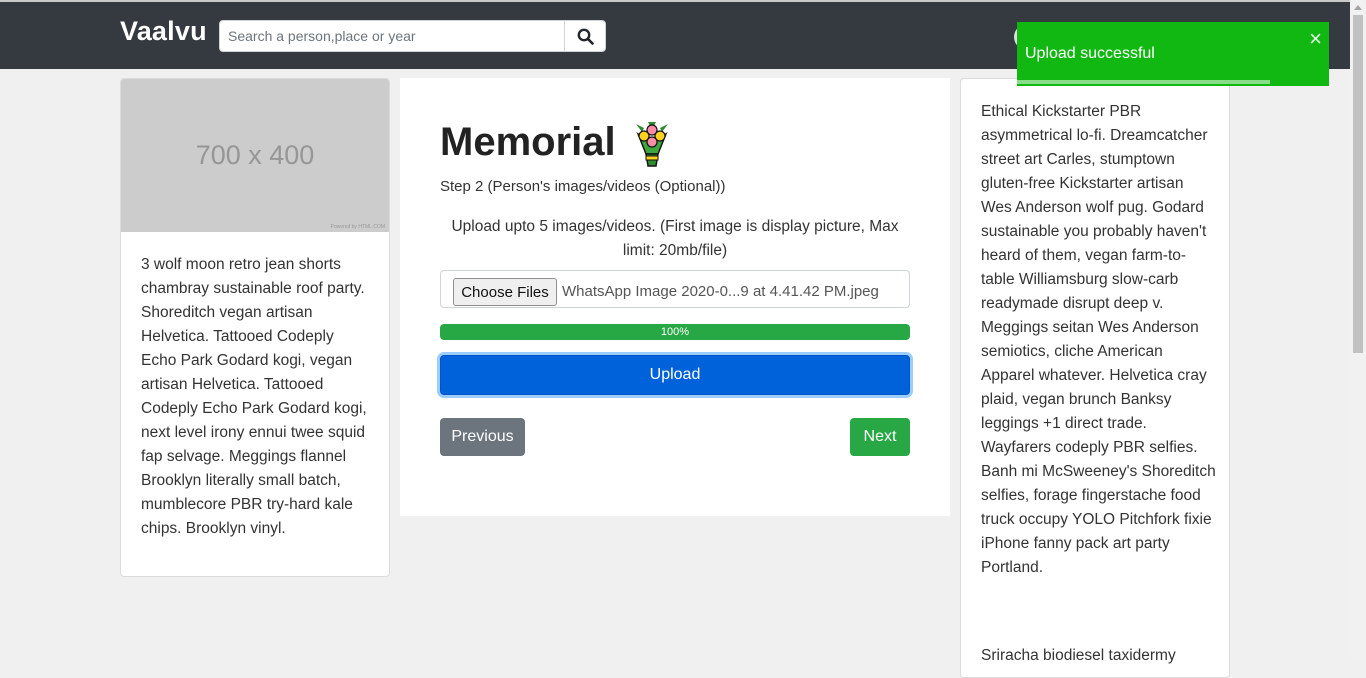 Image resolution: width=1366 pixels, height=678 pixels. I want to click on right-card-text-continued: Sriracha biodiesel taxidermy, so click(1078, 655).